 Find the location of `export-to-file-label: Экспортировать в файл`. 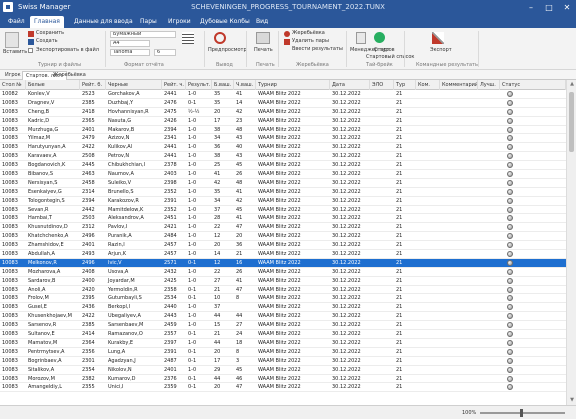

export-to-file-label: Экспортировать в файл is located at coordinates (67, 50).